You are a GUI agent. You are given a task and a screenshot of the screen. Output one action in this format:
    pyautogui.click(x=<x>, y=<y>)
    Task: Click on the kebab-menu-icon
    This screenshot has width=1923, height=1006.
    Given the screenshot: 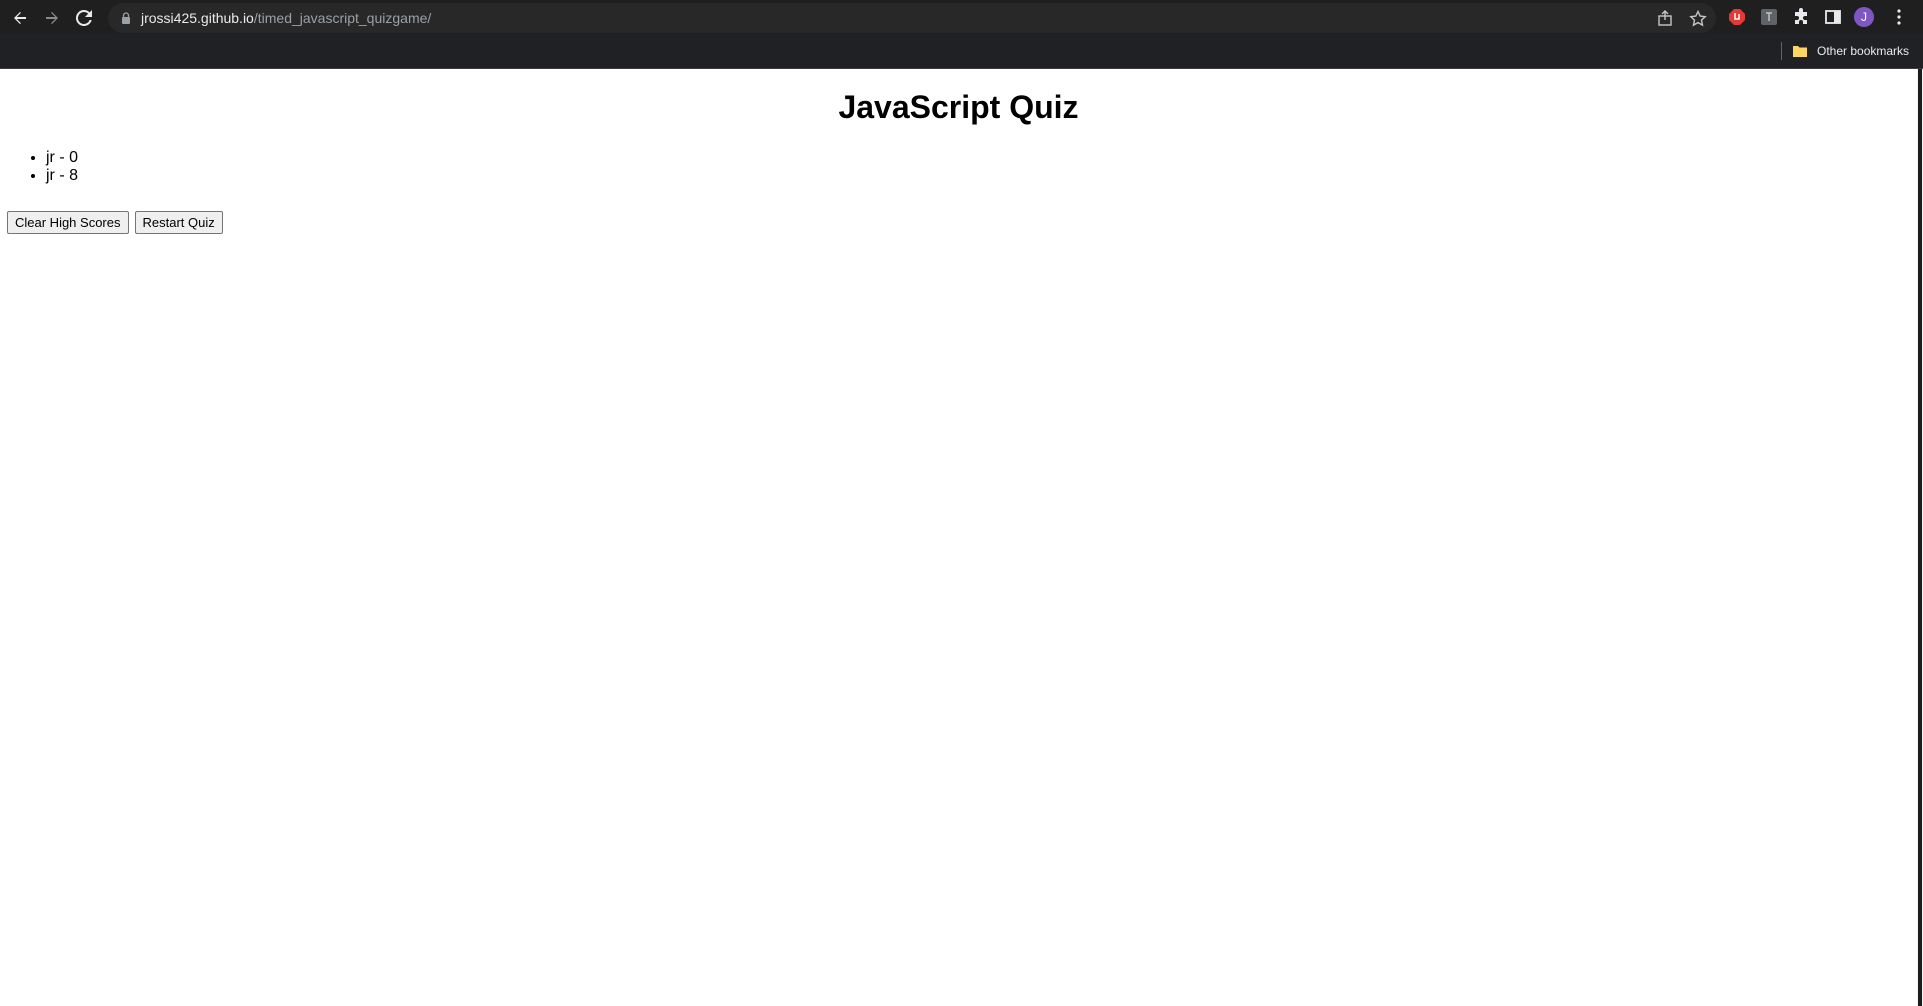 What is the action you would take?
    pyautogui.click(x=1899, y=17)
    